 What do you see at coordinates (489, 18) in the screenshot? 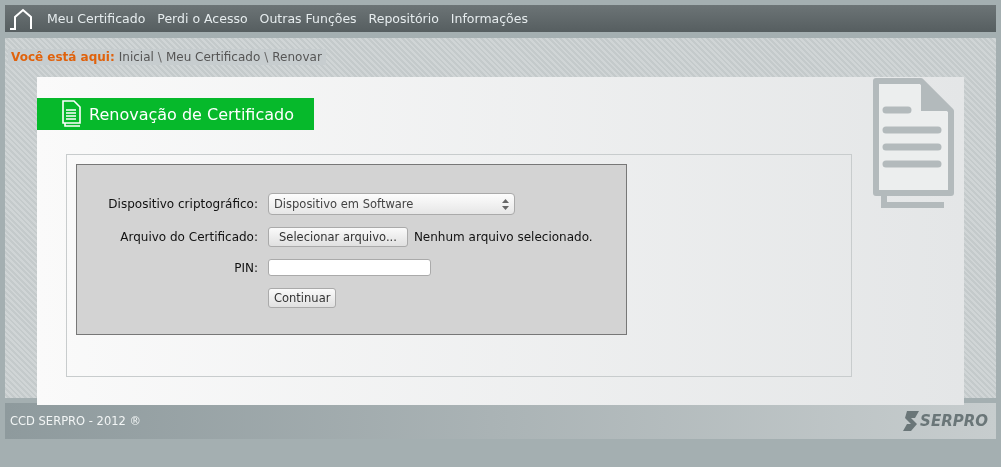
I see `nav-link: Informações` at bounding box center [489, 18].